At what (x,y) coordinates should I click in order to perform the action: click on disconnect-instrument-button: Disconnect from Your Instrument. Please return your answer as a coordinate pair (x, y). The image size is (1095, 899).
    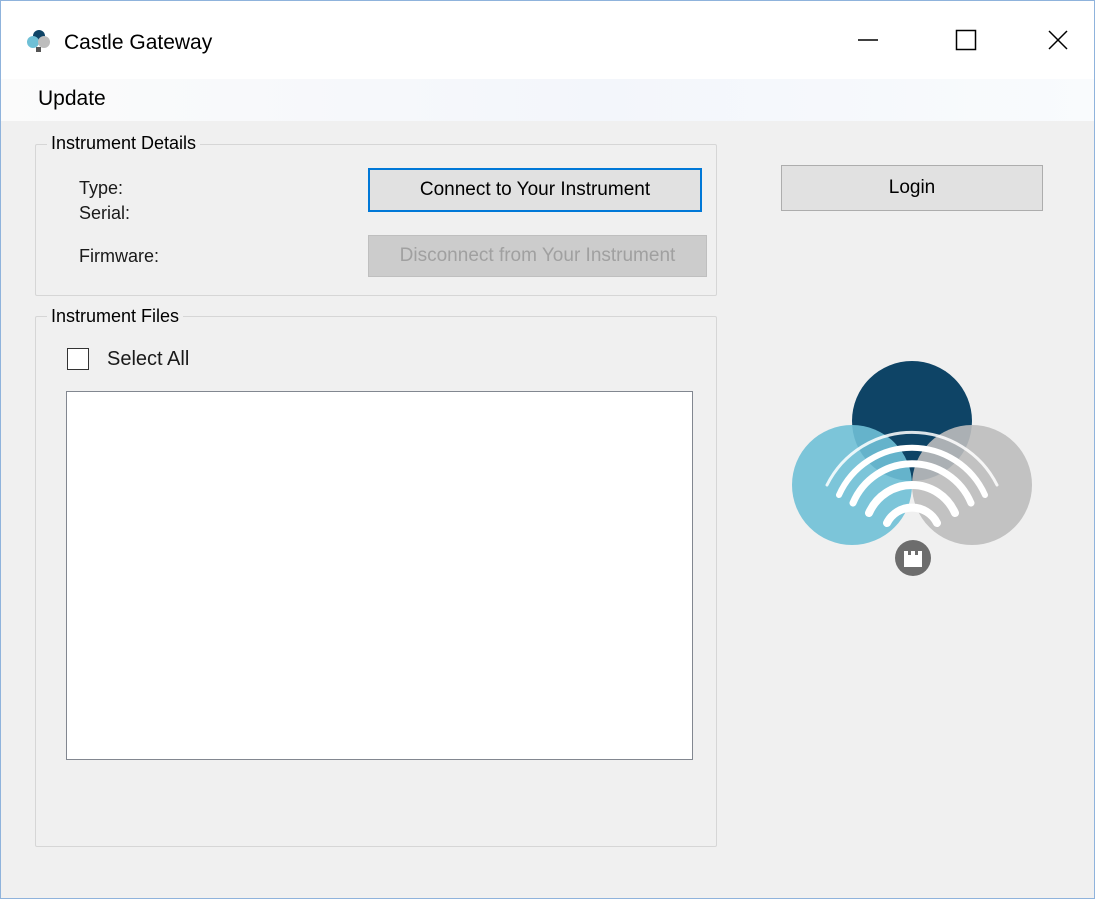
    Looking at the image, I should click on (537, 256).